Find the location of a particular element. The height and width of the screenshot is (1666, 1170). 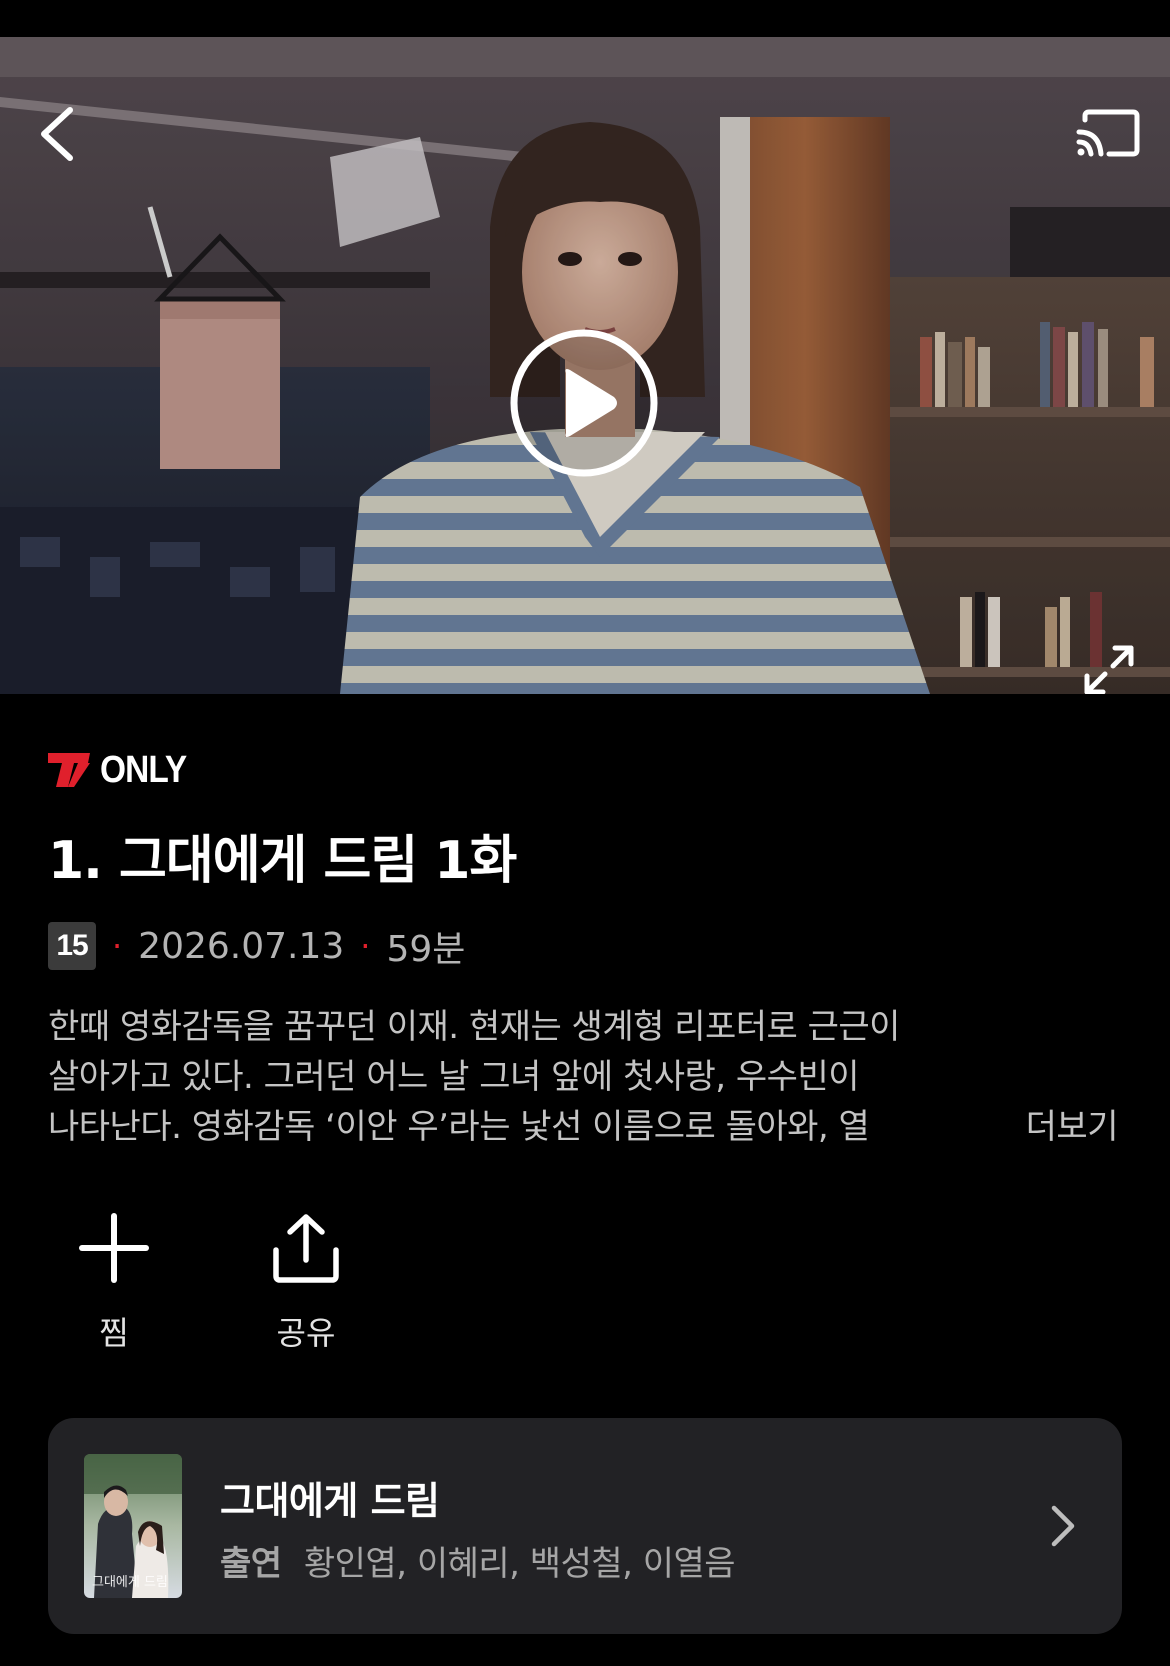

back-button is located at coordinates (58, 134).